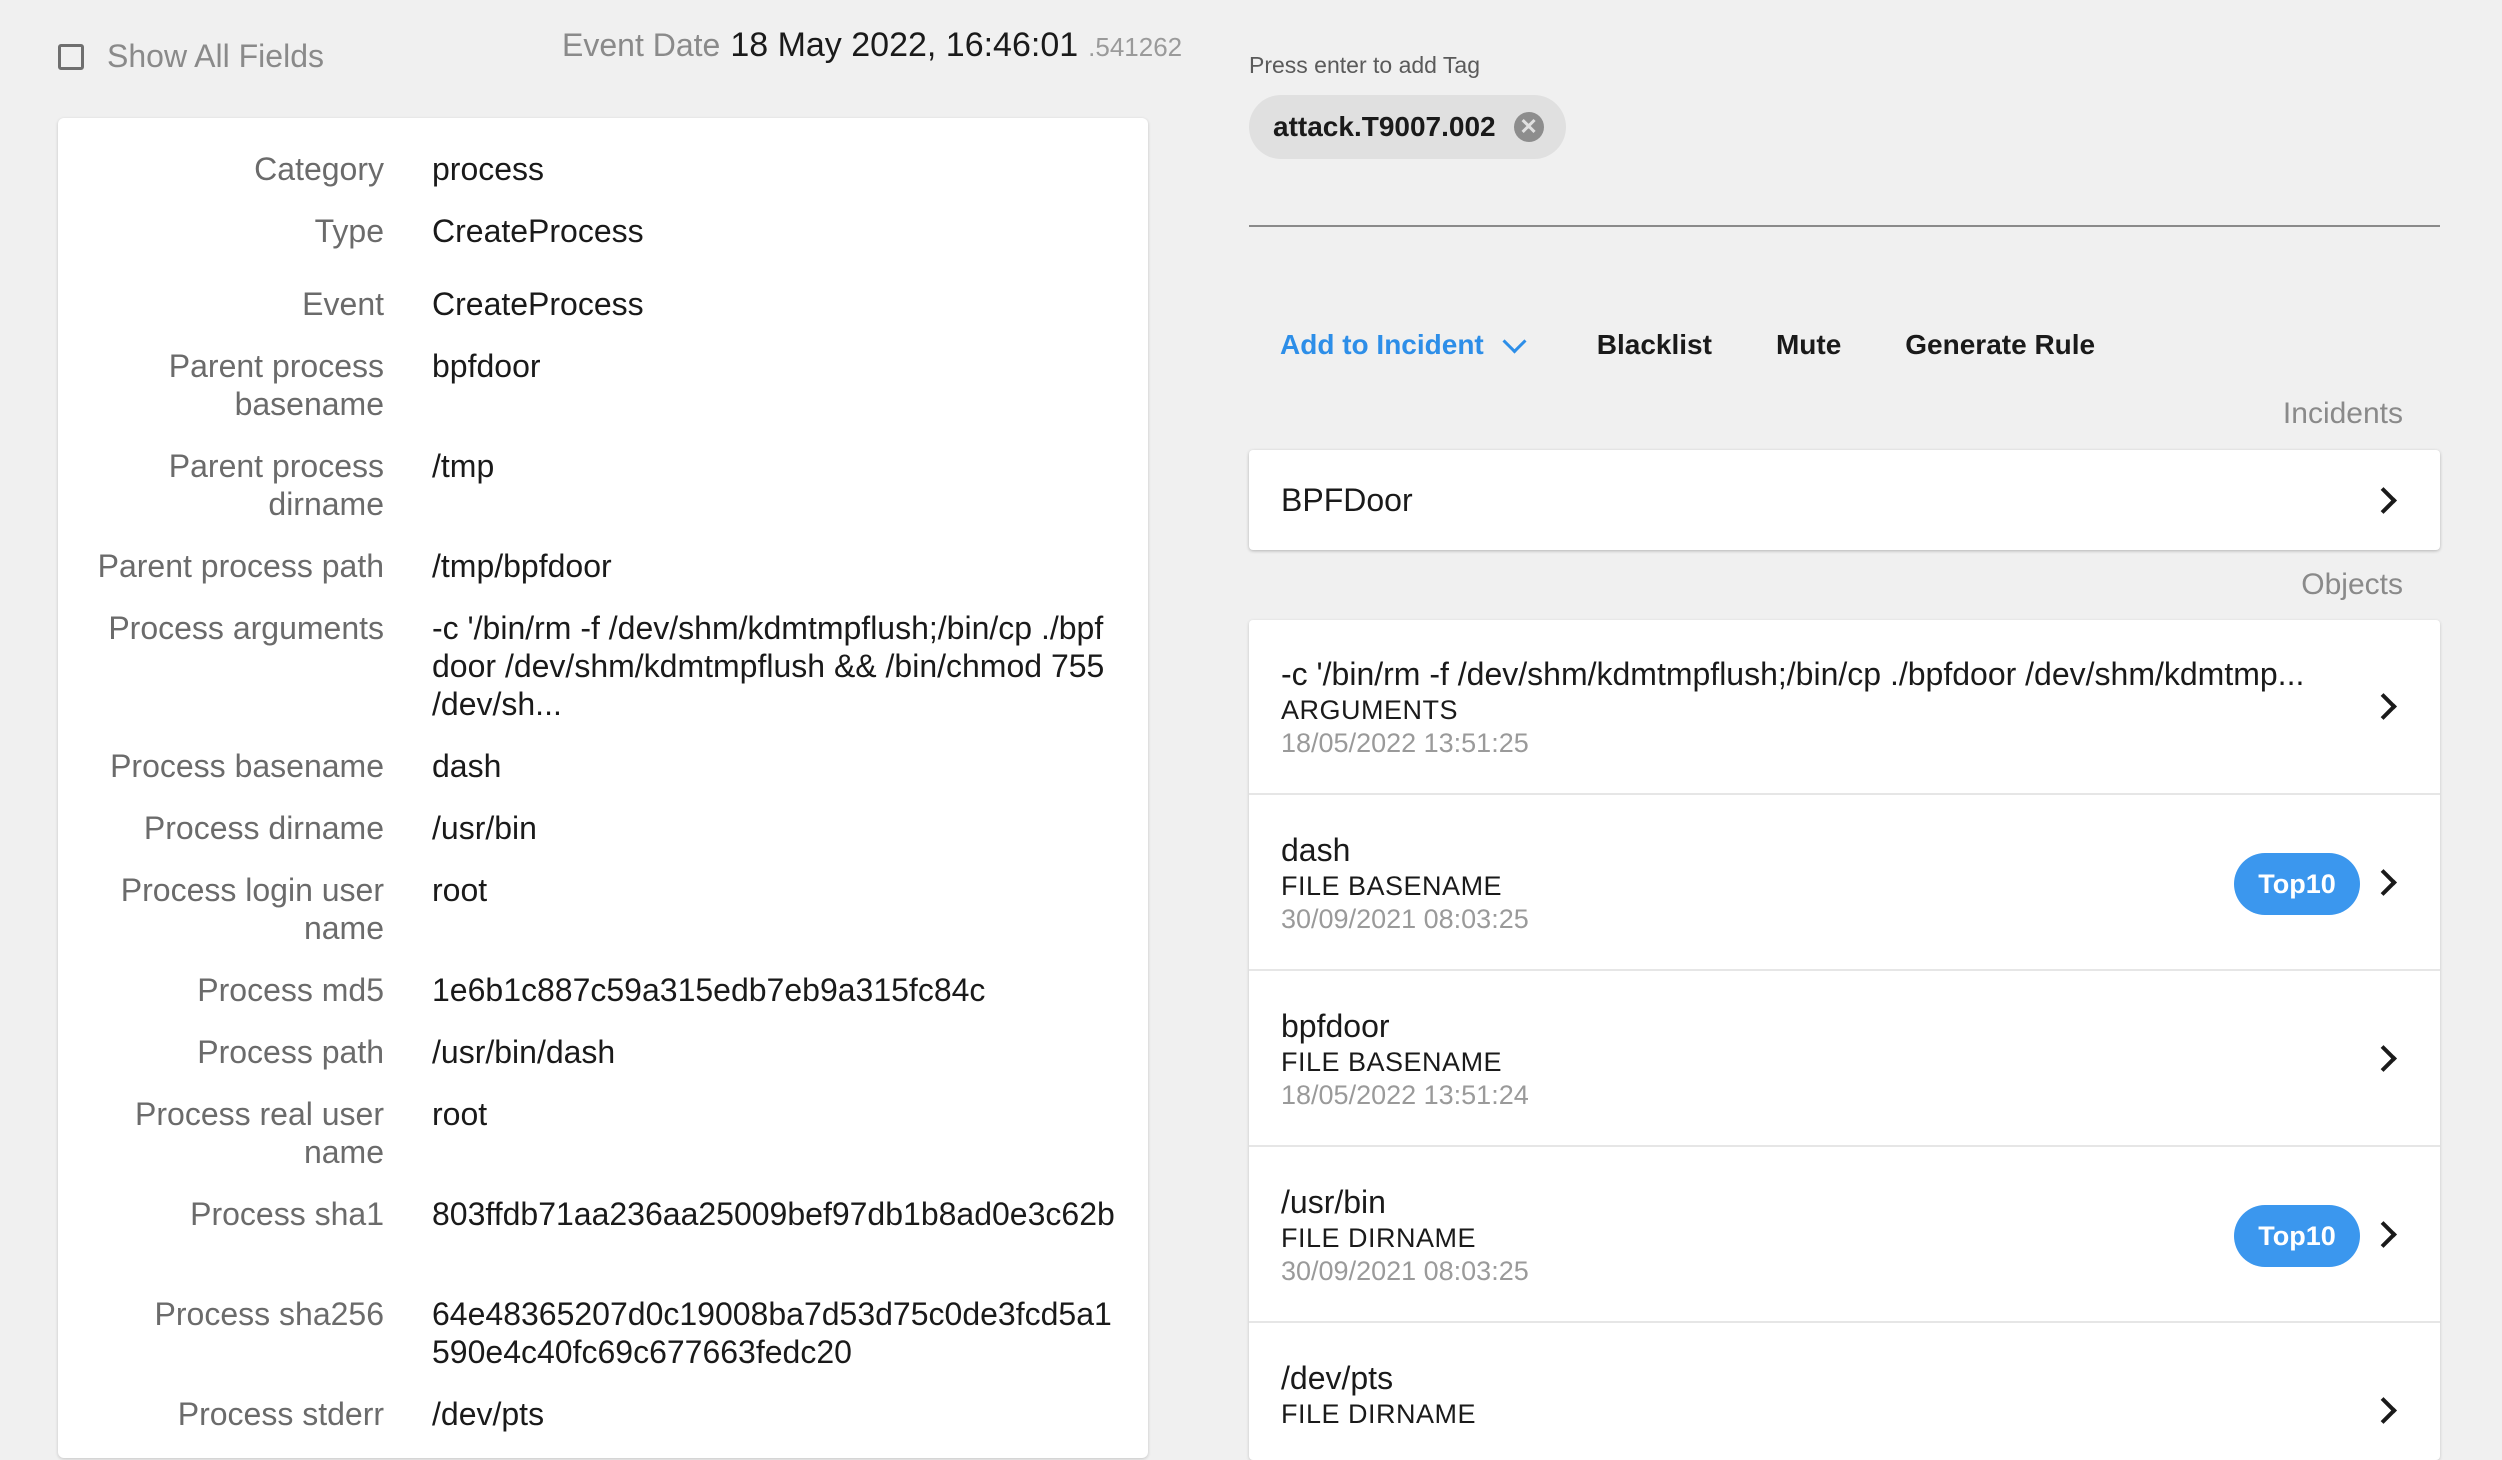  What do you see at coordinates (1333, 1202) in the screenshot?
I see `object-title: /usr/bin` at bounding box center [1333, 1202].